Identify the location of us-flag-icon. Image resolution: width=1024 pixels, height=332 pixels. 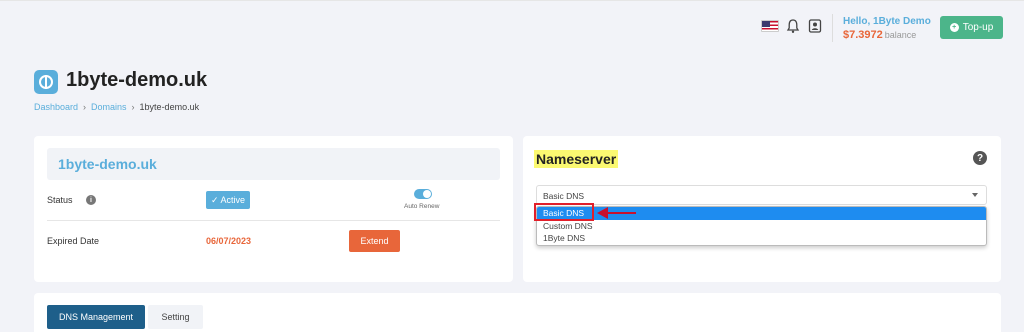
(770, 26).